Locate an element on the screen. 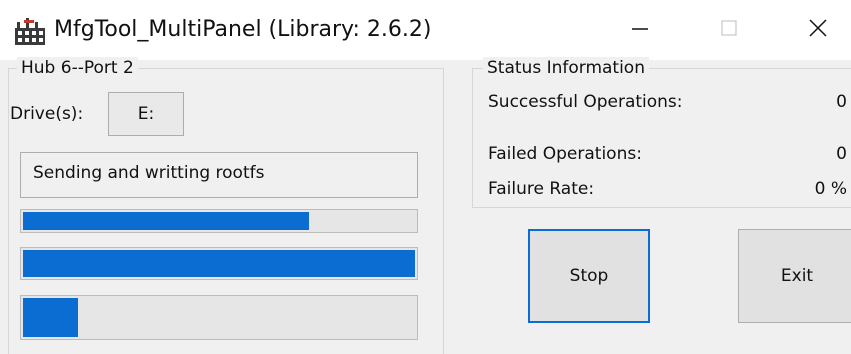  close-button is located at coordinates (814, 30).